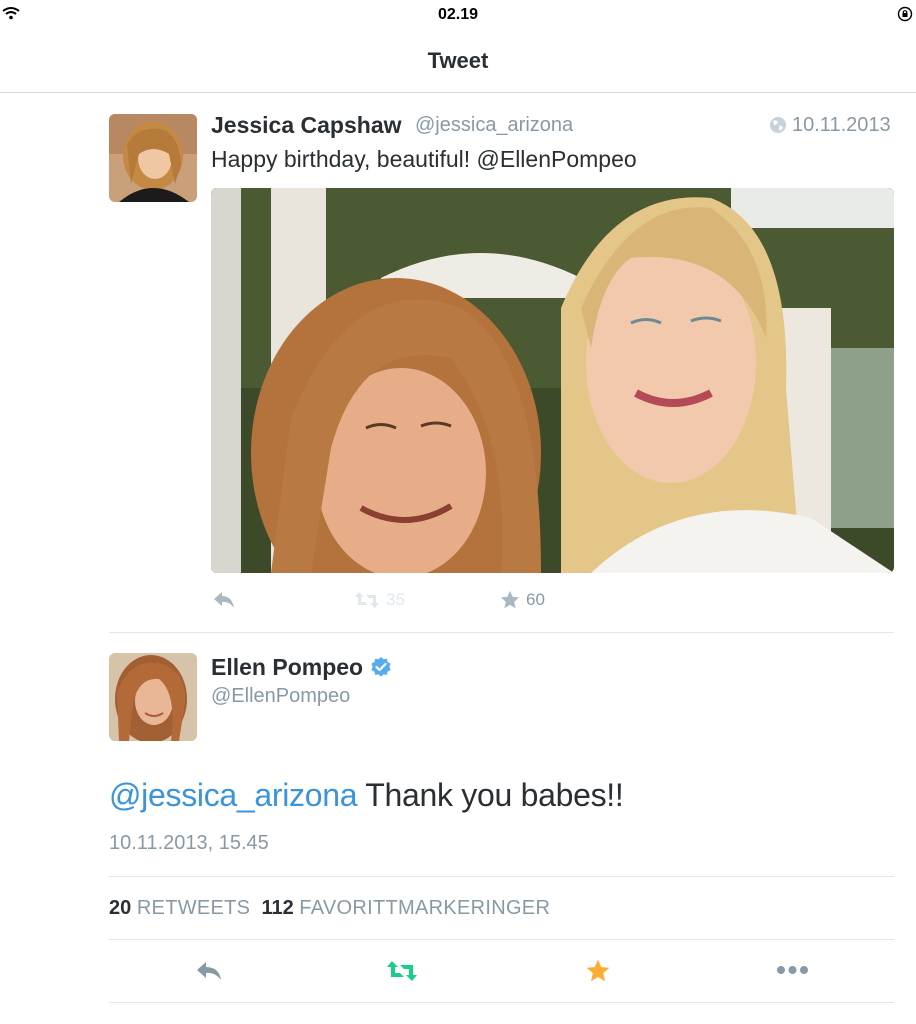  What do you see at coordinates (367, 600) in the screenshot?
I see `retweet-icon` at bounding box center [367, 600].